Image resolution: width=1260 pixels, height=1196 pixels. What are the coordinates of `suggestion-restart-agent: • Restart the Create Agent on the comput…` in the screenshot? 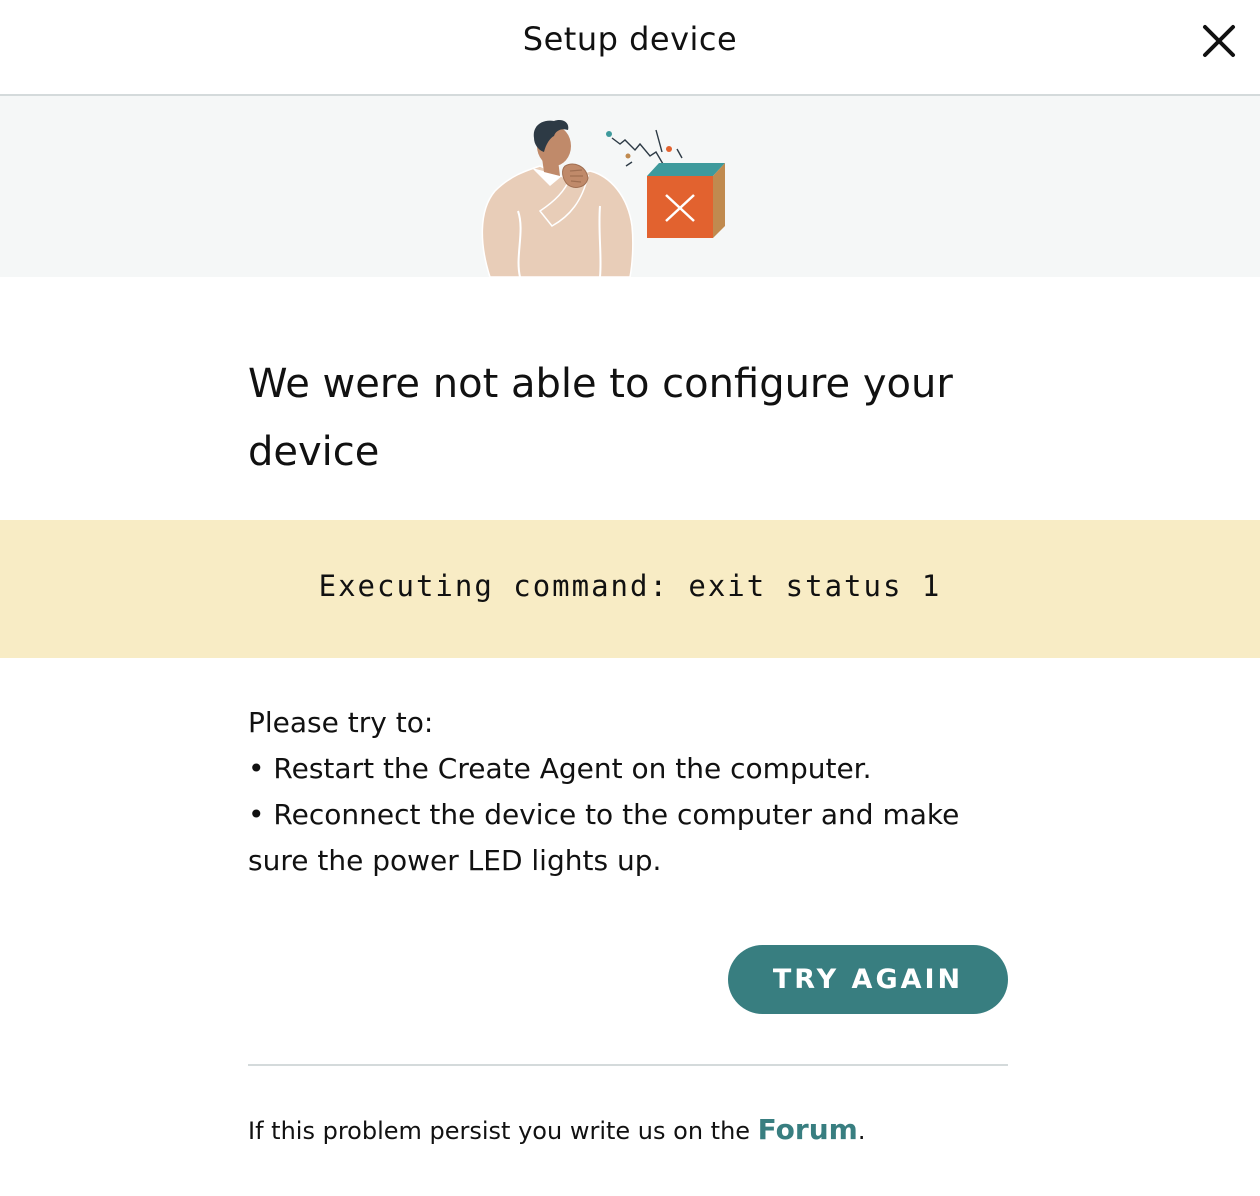 It's located at (560, 768).